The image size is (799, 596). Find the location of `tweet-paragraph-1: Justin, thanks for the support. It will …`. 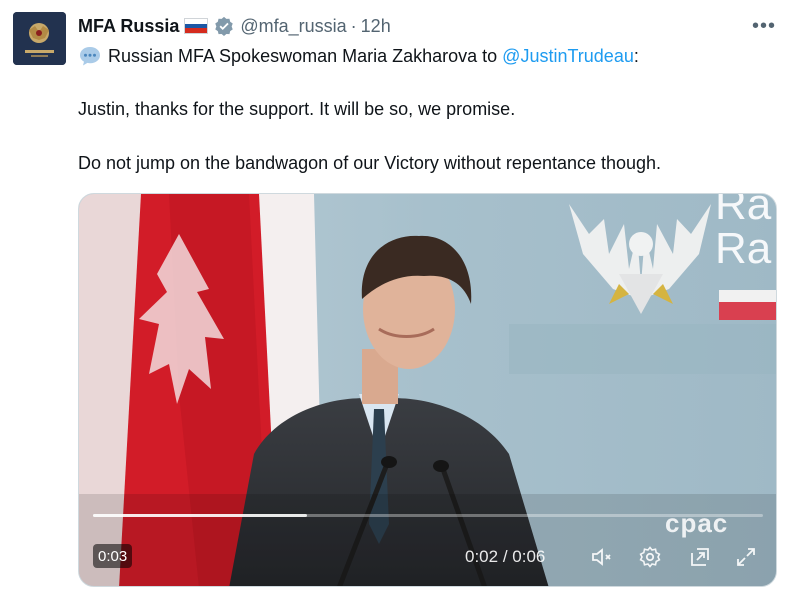

tweet-paragraph-1: Justin, thanks for the support. It will … is located at coordinates (297, 109).